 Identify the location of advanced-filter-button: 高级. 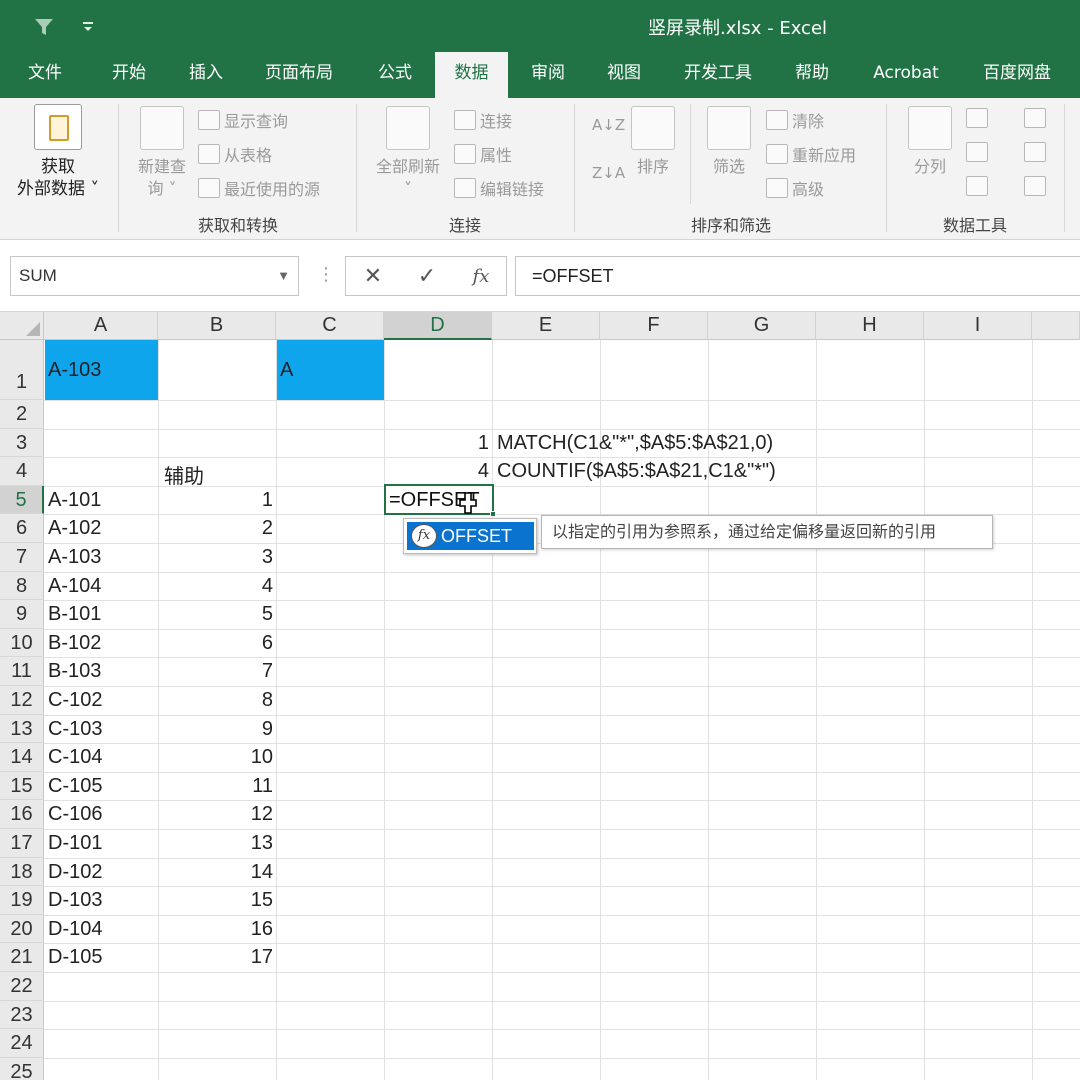
(795, 188).